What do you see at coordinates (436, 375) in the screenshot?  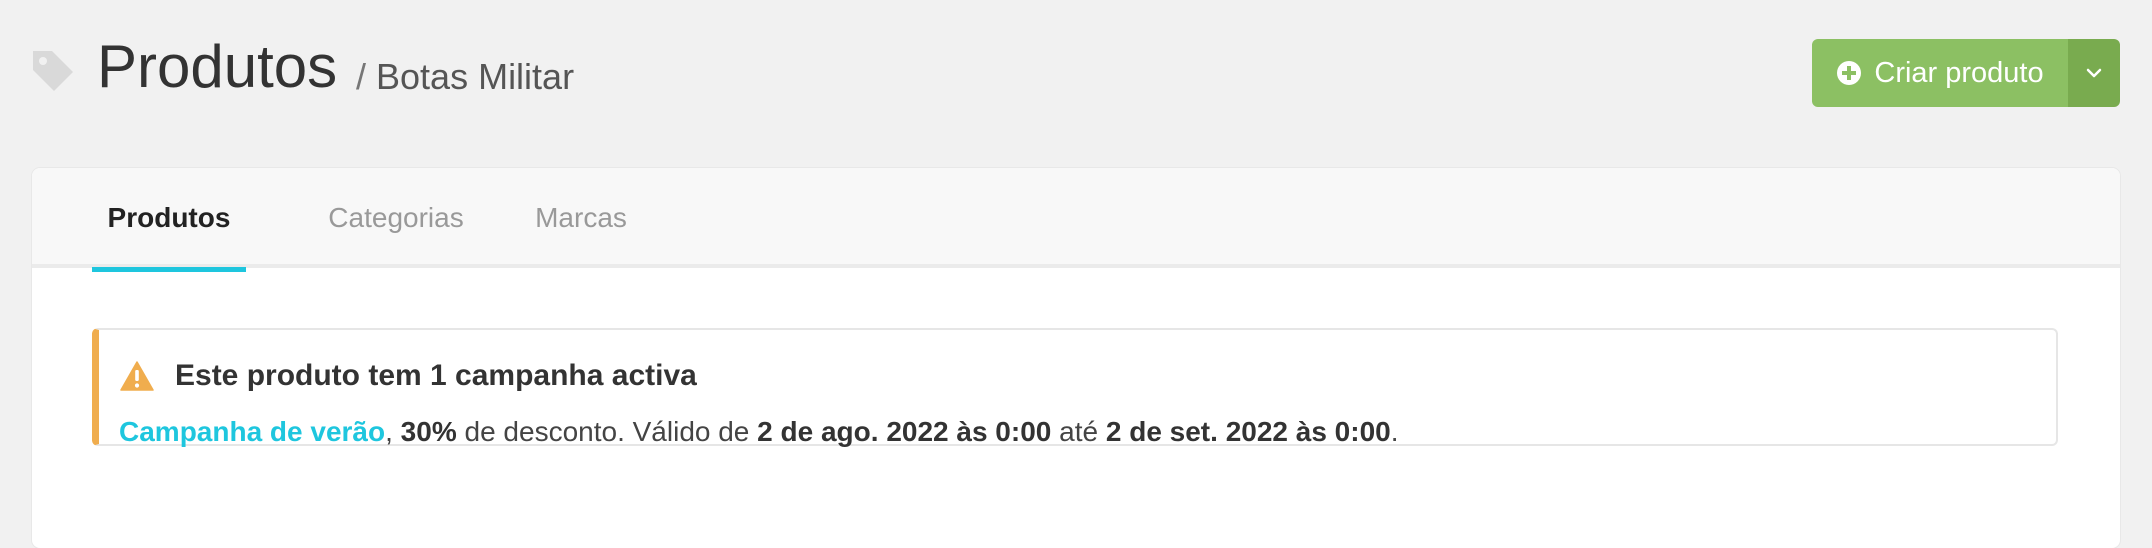 I see `alert-title: Este produto tem 1 campanha activa` at bounding box center [436, 375].